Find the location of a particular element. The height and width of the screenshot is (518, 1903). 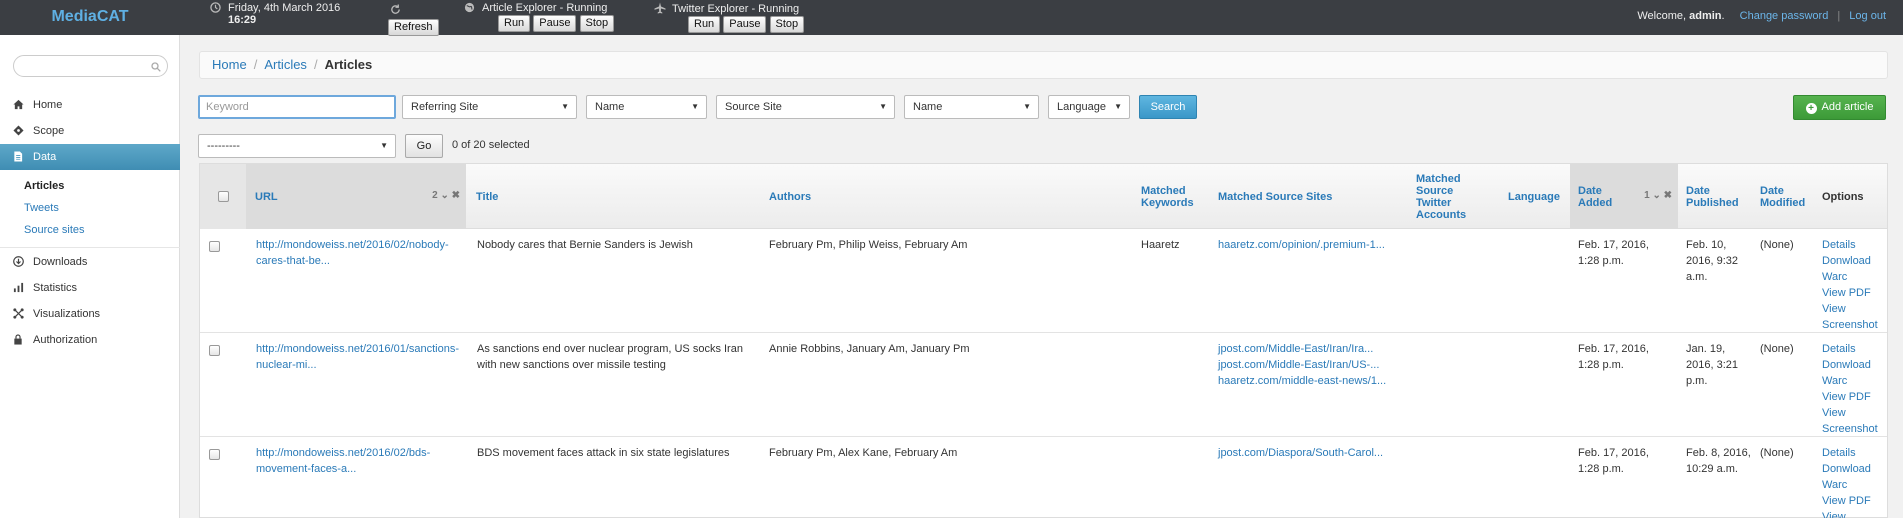

column-title: Title is located at coordinates (621, 196).